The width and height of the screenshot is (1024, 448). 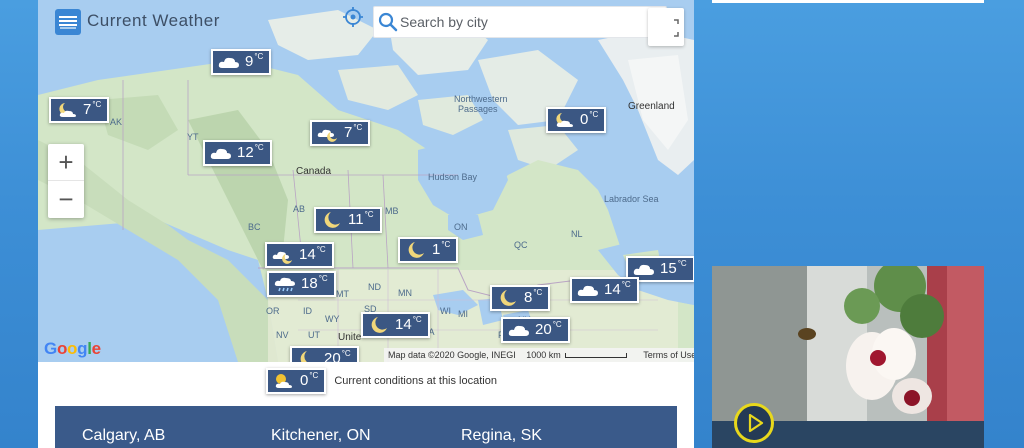 I want to click on weather-marker: 8 °C, so click(x=520, y=298).